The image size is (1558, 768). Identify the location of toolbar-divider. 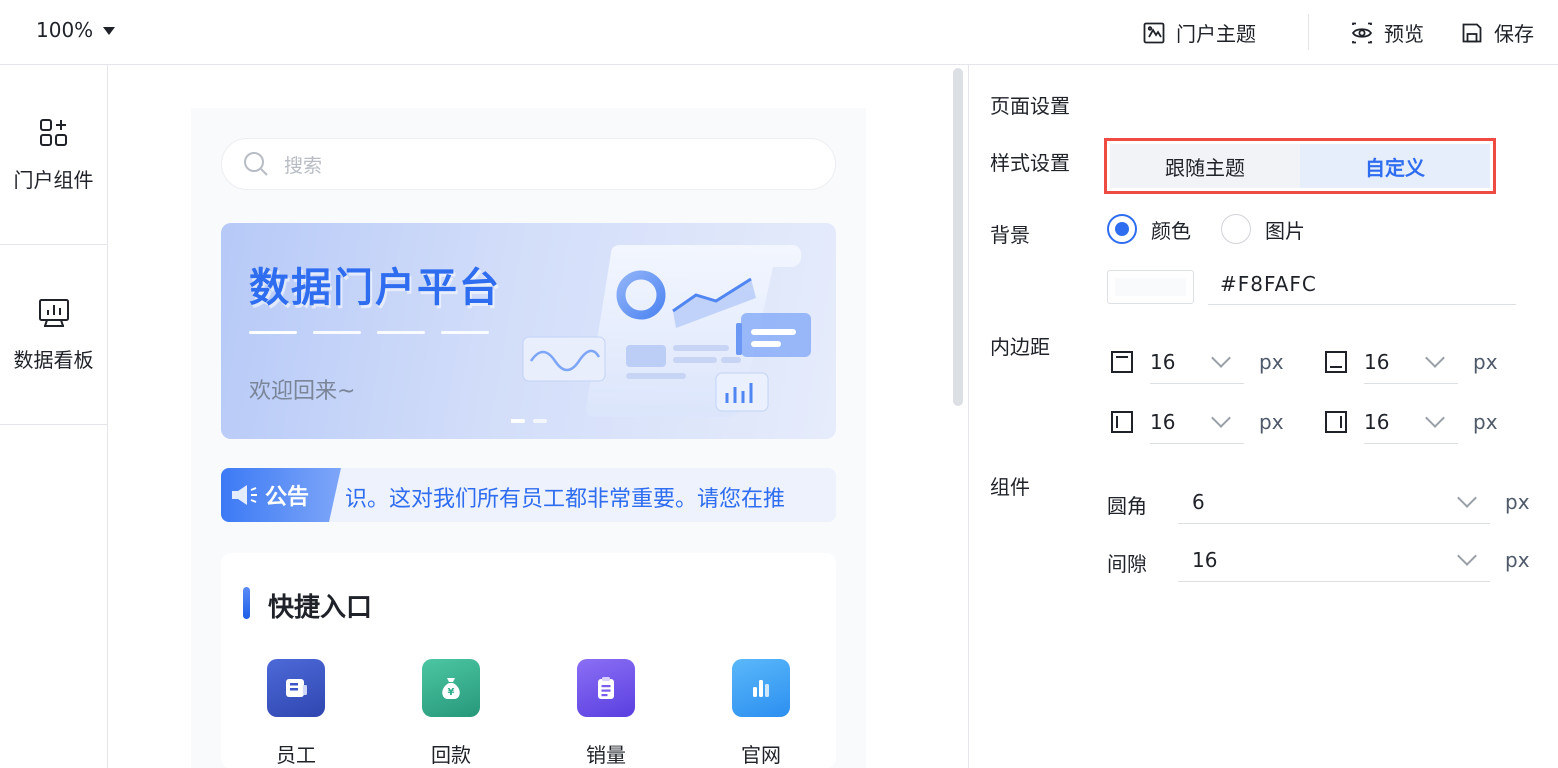
(1308, 32).